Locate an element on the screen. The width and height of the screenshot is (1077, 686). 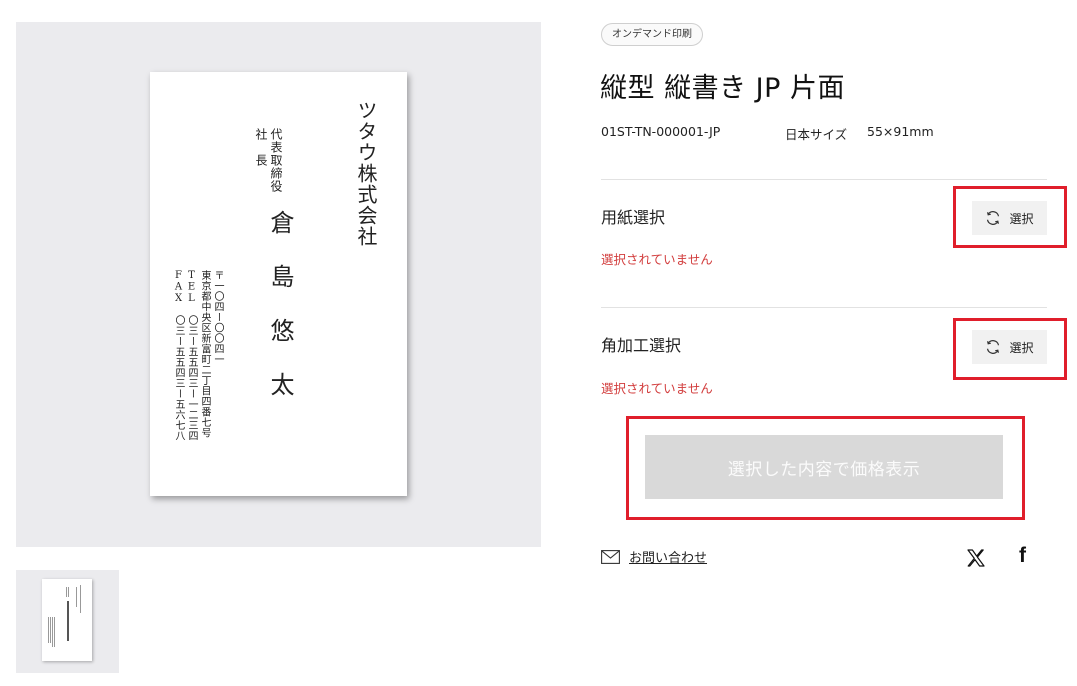
corner-select-button: 選択 is located at coordinates (1009, 347).